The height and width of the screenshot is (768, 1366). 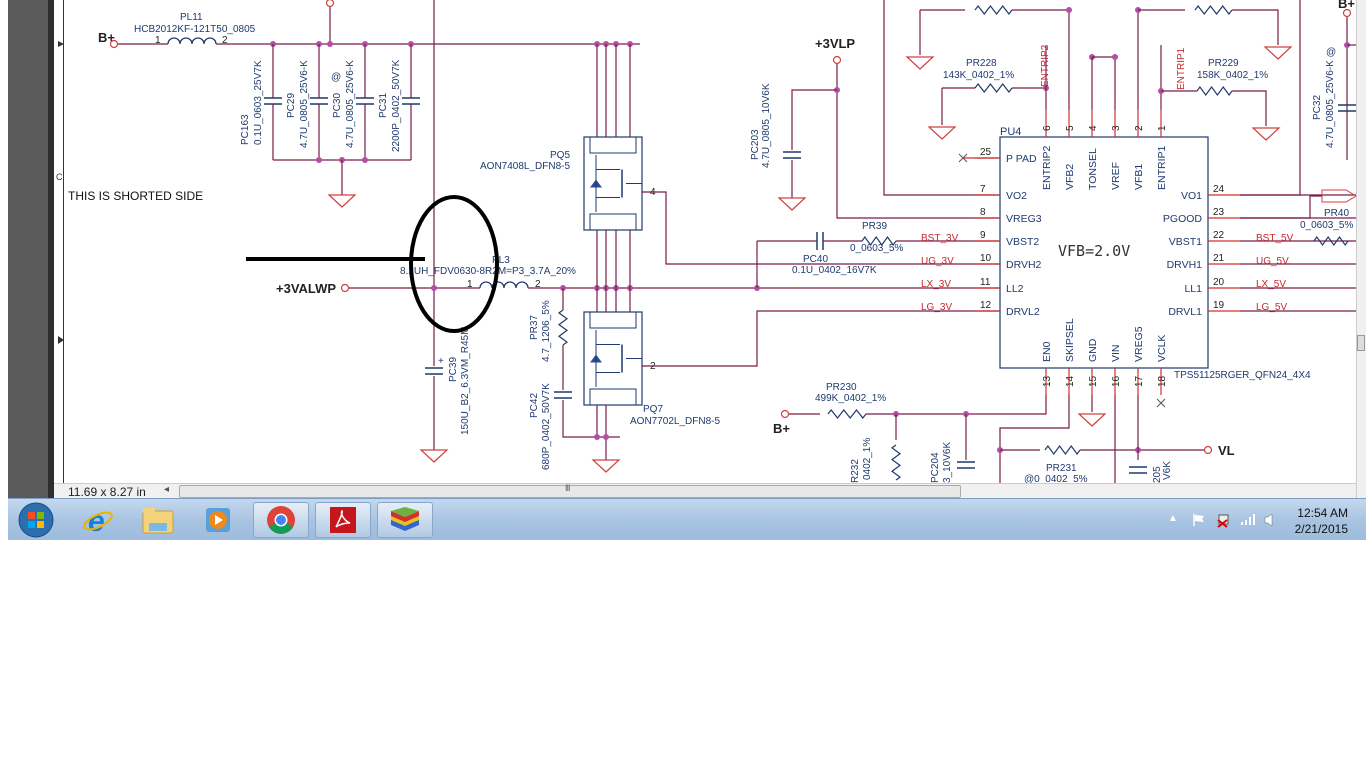 What do you see at coordinates (1248, 519) in the screenshot?
I see `network-signal-icon` at bounding box center [1248, 519].